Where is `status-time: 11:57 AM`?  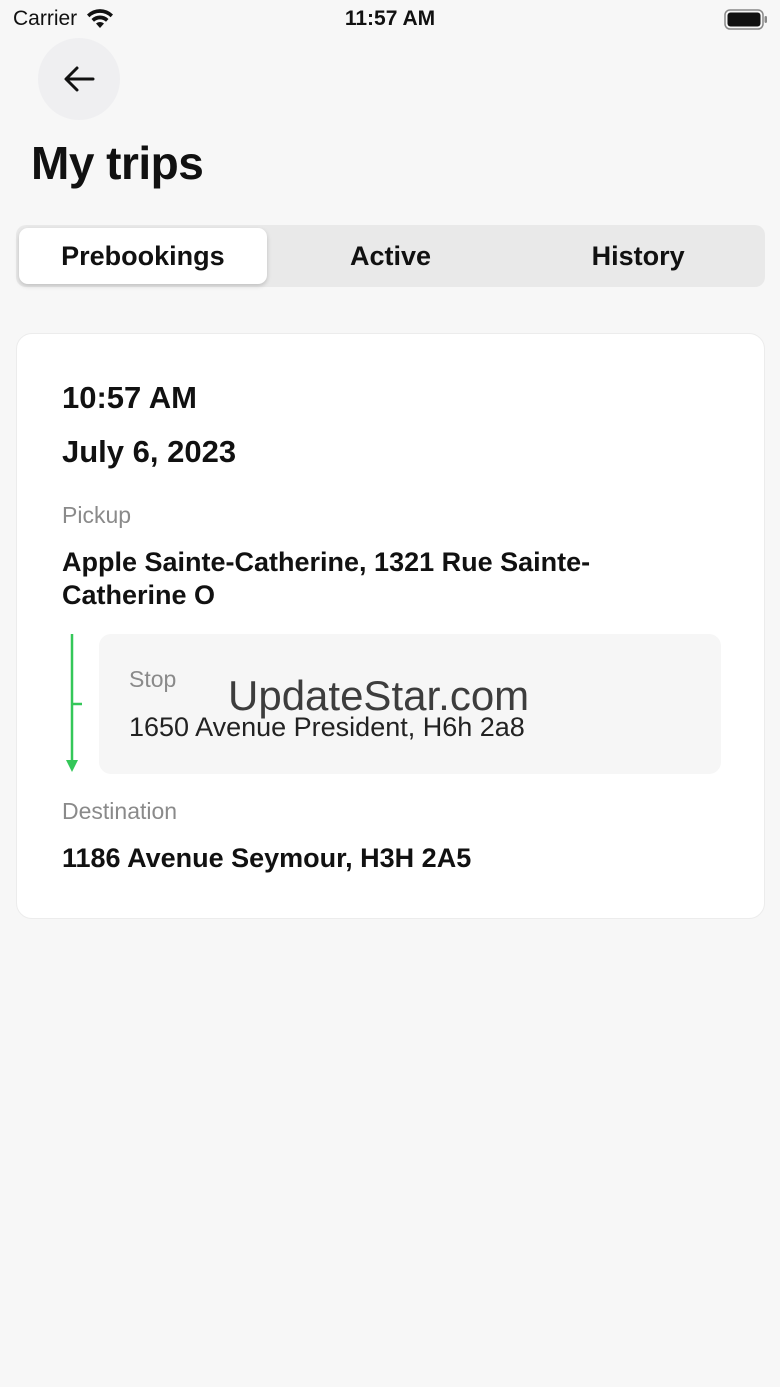 status-time: 11:57 AM is located at coordinates (390, 18).